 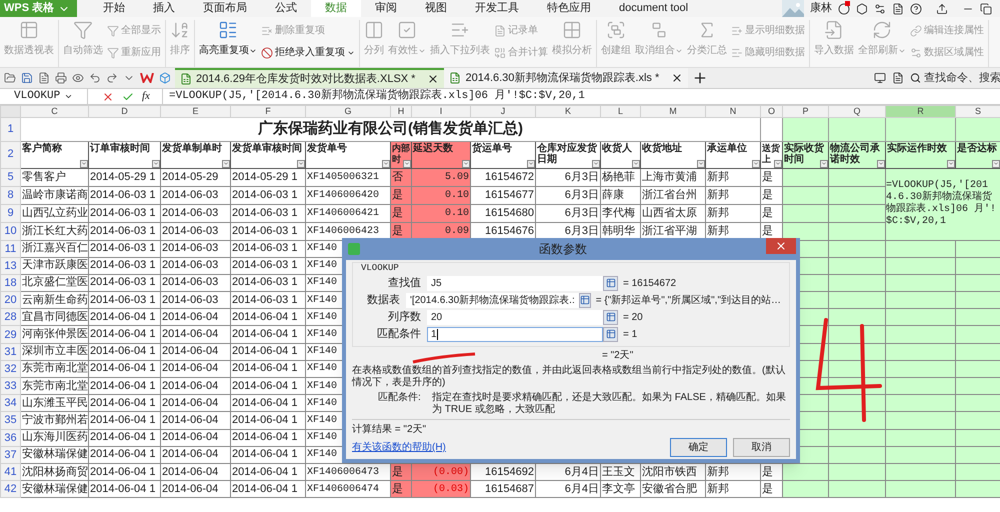 I want to click on row-number: 11, so click(x=10, y=249).